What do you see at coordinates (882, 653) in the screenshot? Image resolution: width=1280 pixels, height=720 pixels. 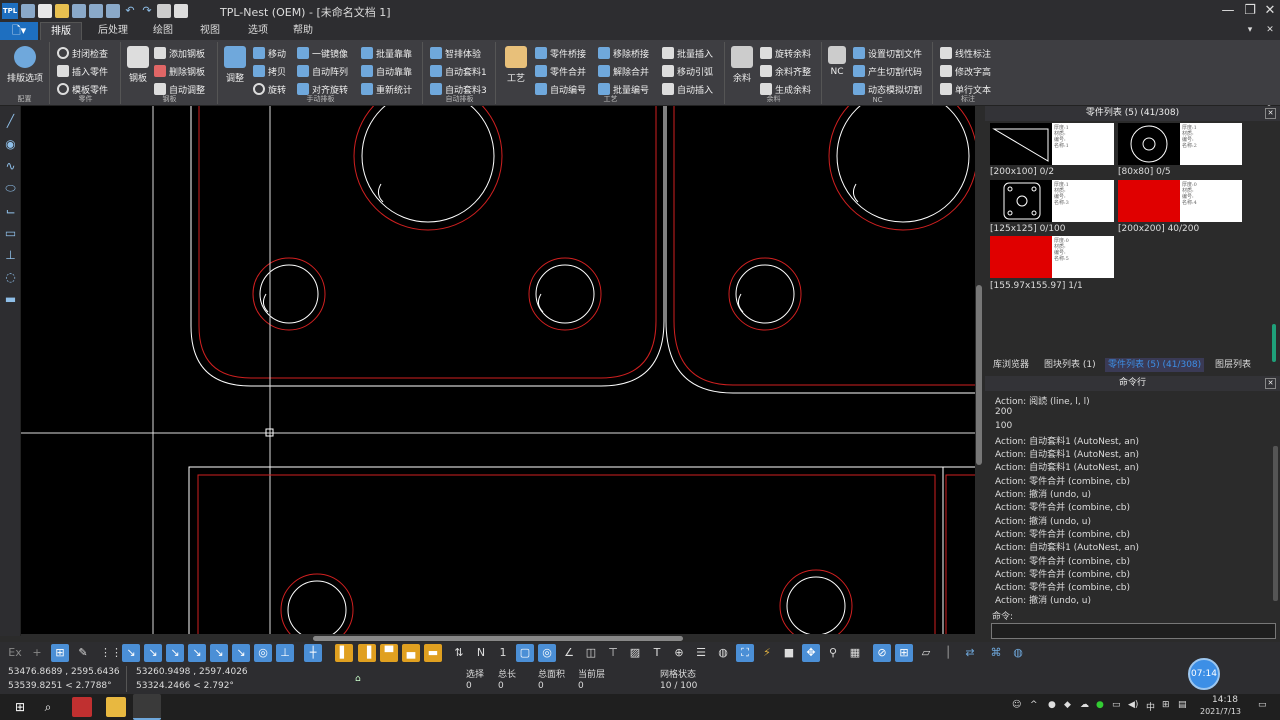 I see `disable-icon: ⊘` at bounding box center [882, 653].